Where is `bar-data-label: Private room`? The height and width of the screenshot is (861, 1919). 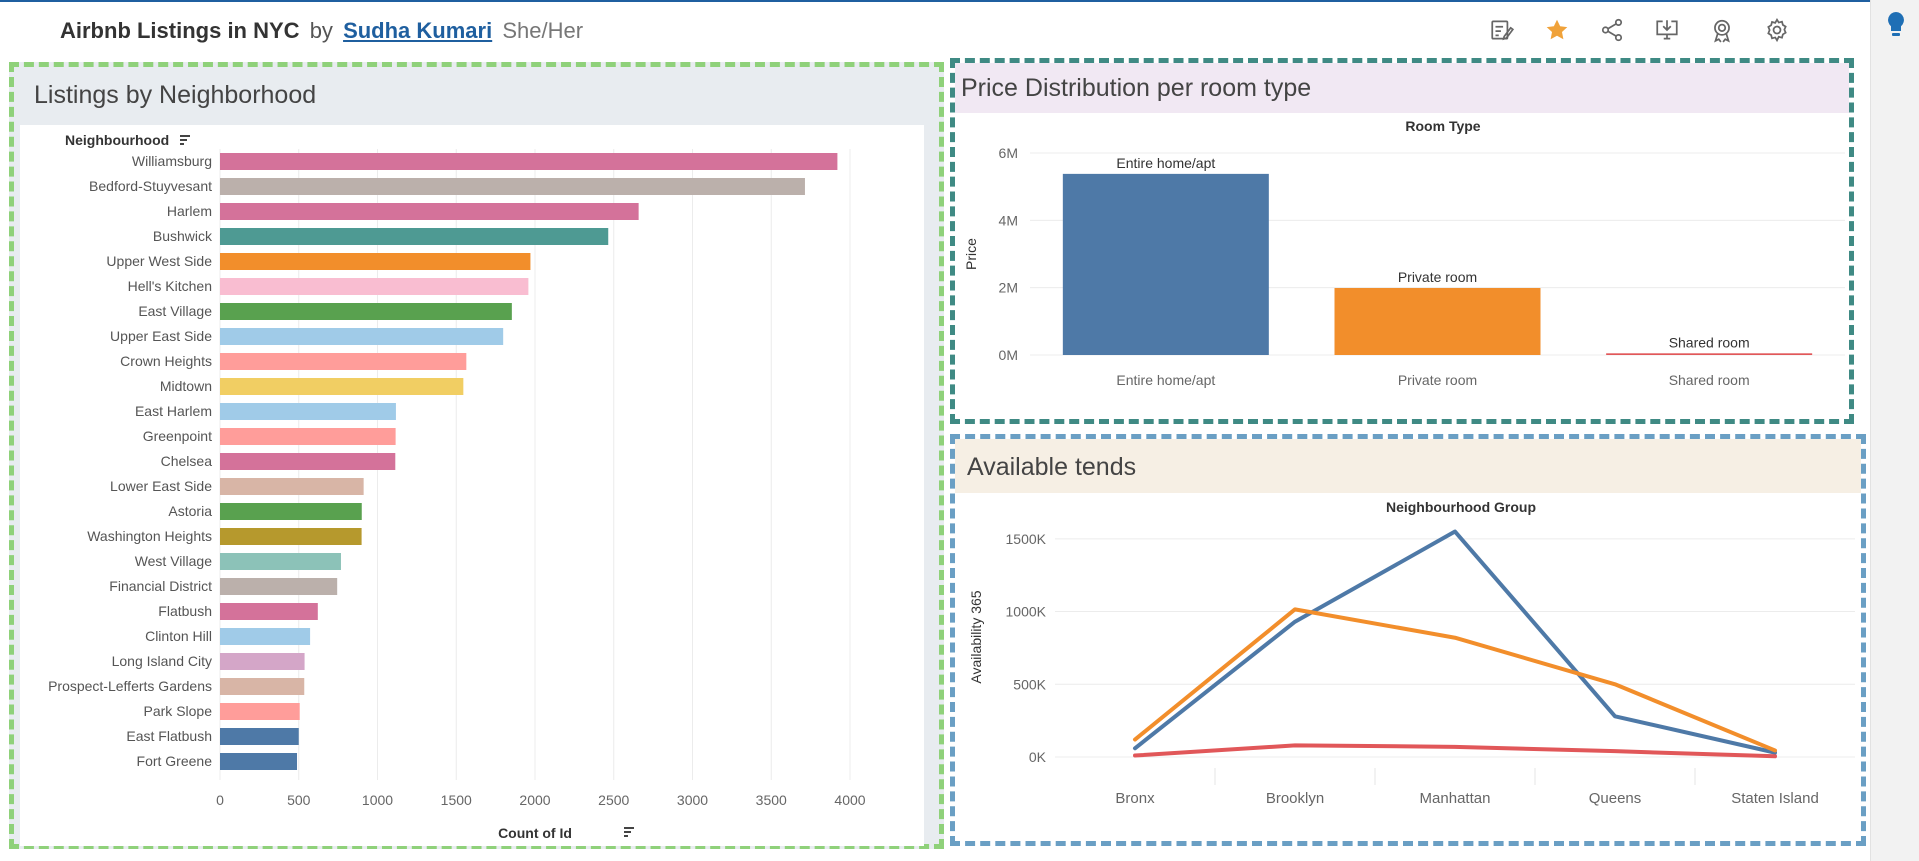 bar-data-label: Private room is located at coordinates (1437, 277).